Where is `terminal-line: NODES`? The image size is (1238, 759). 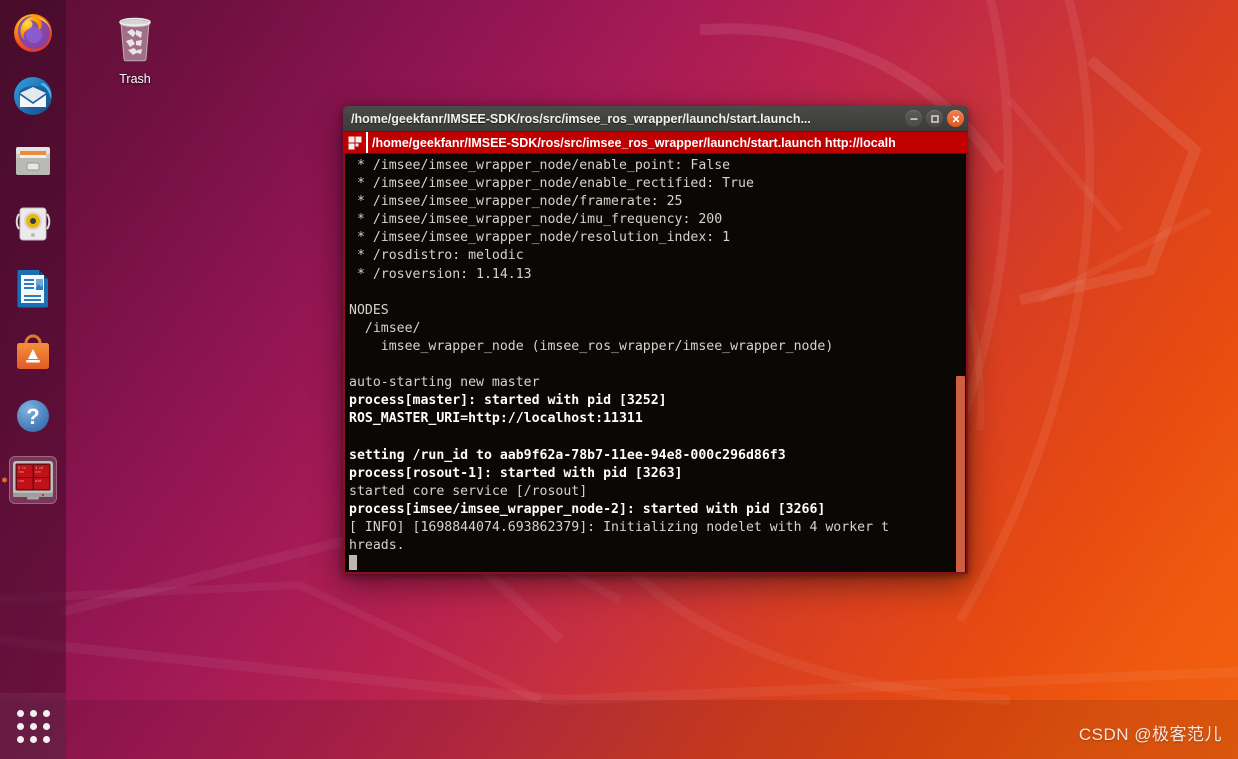
terminal-line: NODES is located at coordinates (369, 310).